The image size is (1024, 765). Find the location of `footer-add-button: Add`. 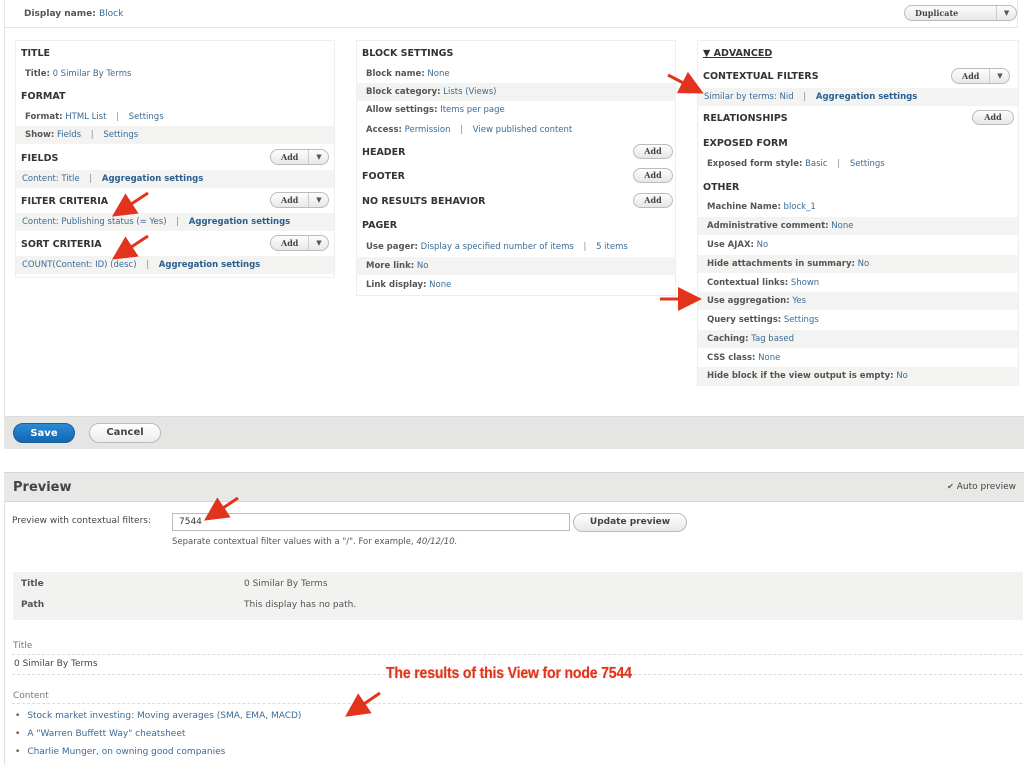

footer-add-button: Add is located at coordinates (653, 175).